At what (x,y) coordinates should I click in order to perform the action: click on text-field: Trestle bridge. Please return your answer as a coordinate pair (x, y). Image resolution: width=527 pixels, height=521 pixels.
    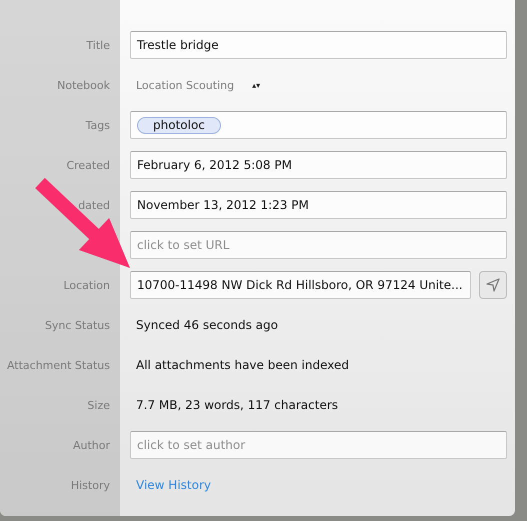
    Looking at the image, I should click on (318, 45).